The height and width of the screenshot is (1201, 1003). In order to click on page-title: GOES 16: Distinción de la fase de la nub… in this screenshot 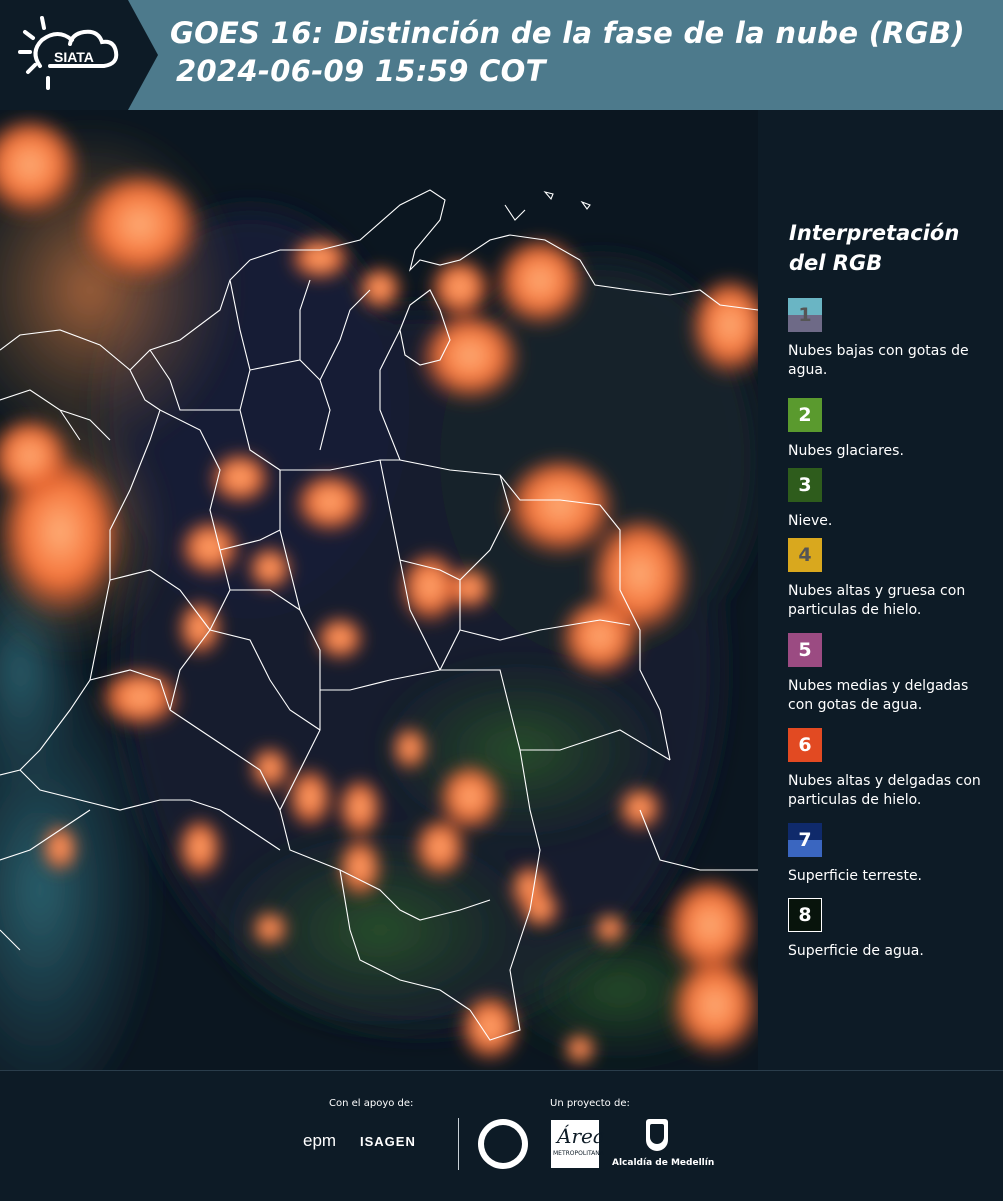, I will do `click(567, 52)`.